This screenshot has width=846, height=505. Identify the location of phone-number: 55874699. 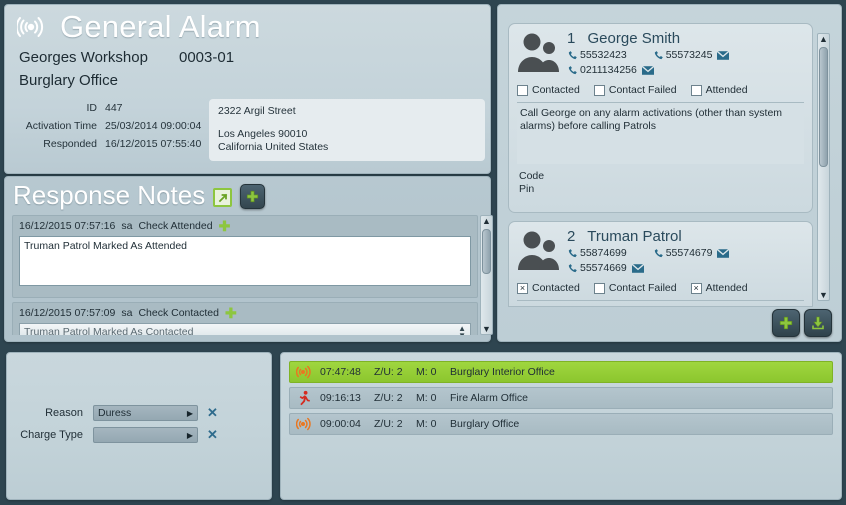
(603, 253).